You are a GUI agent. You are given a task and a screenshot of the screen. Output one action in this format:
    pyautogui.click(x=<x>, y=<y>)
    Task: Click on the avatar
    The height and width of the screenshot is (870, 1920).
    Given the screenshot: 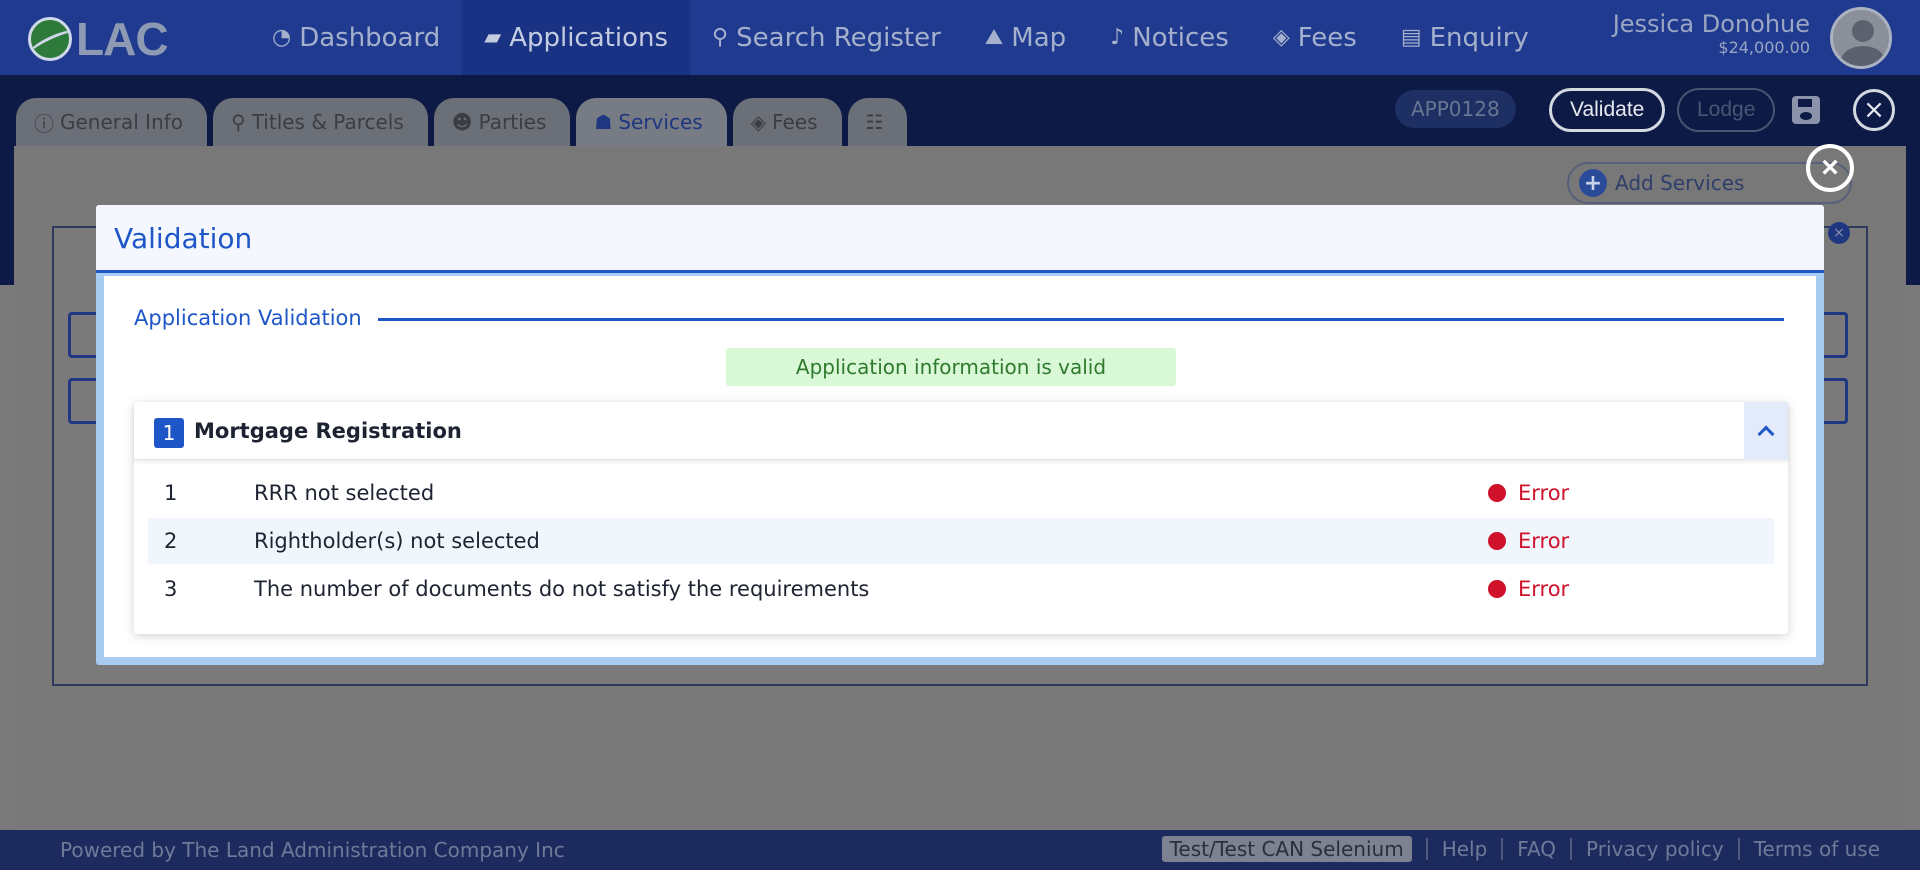 What is the action you would take?
    pyautogui.click(x=1861, y=38)
    